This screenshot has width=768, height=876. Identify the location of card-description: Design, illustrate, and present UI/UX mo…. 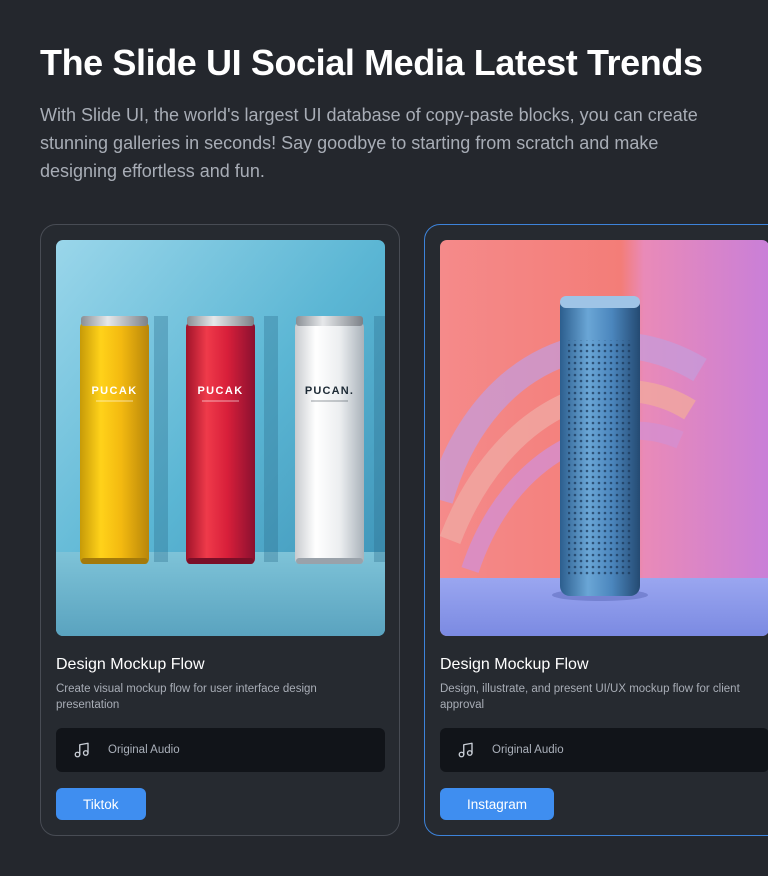
(590, 697).